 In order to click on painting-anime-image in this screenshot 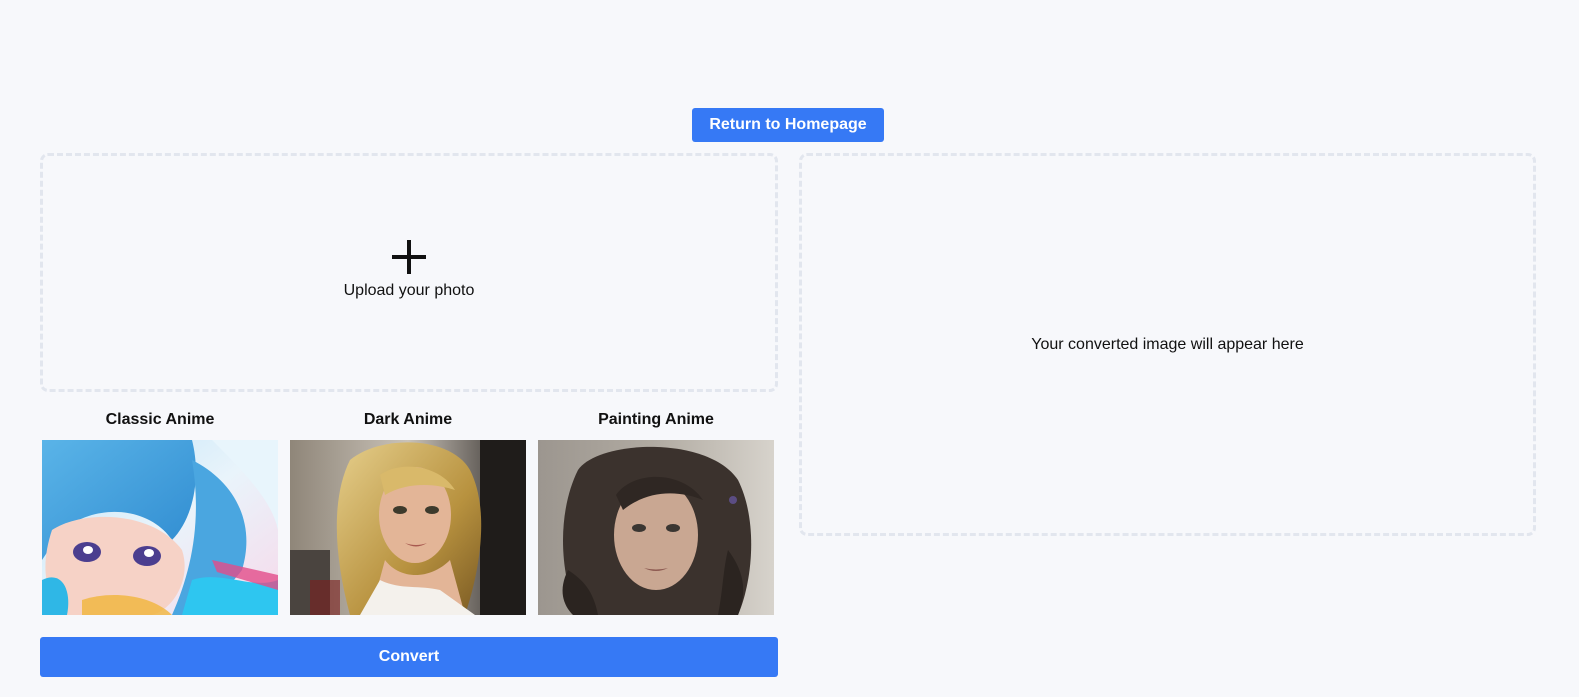, I will do `click(656, 527)`.